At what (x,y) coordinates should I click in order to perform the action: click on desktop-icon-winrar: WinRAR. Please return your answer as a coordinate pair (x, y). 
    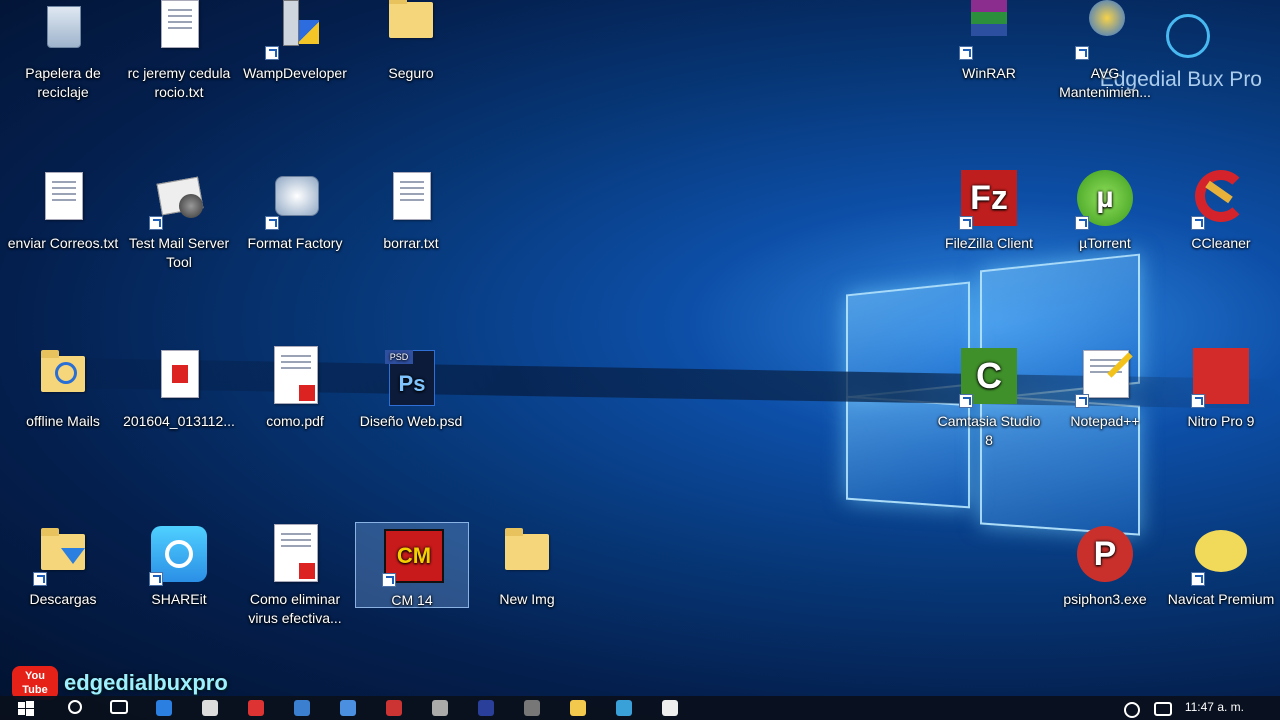
    Looking at the image, I should click on (989, 41).